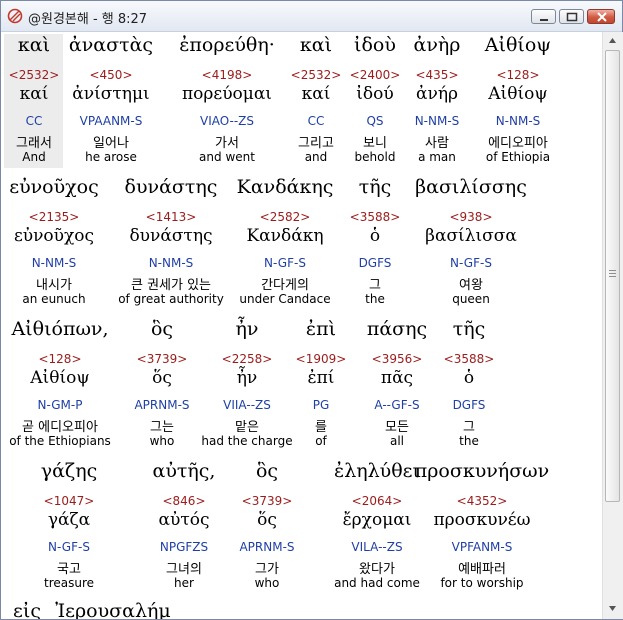 This screenshot has height=620, width=623. I want to click on greek-word: Ἰερουσαλήμ, so click(113, 609).